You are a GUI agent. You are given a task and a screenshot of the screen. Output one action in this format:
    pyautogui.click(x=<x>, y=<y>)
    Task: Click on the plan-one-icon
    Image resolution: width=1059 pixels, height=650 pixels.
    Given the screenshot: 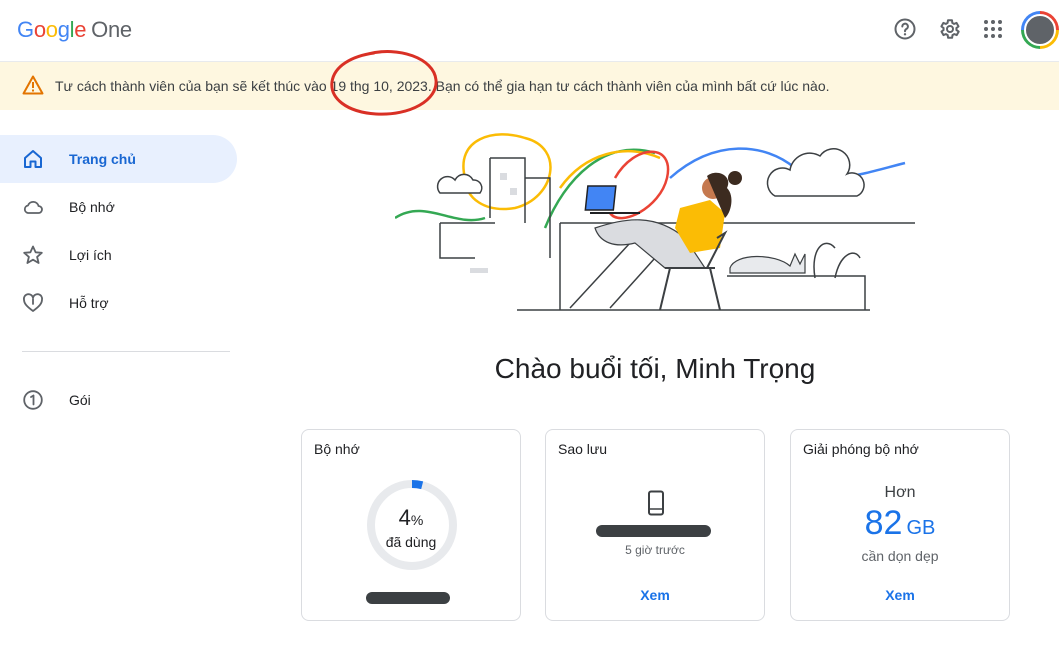 What is the action you would take?
    pyautogui.click(x=33, y=400)
    